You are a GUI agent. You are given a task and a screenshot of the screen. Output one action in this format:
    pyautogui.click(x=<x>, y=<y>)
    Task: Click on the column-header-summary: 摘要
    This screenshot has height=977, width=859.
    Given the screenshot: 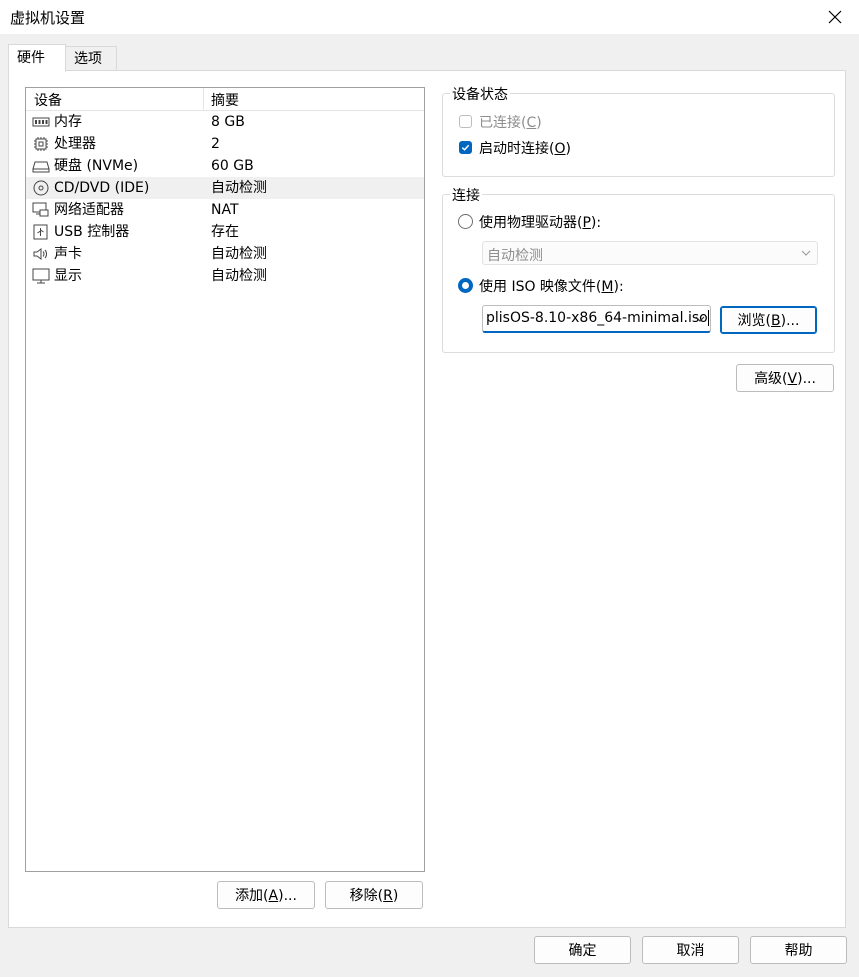 What is the action you would take?
    pyautogui.click(x=225, y=100)
    